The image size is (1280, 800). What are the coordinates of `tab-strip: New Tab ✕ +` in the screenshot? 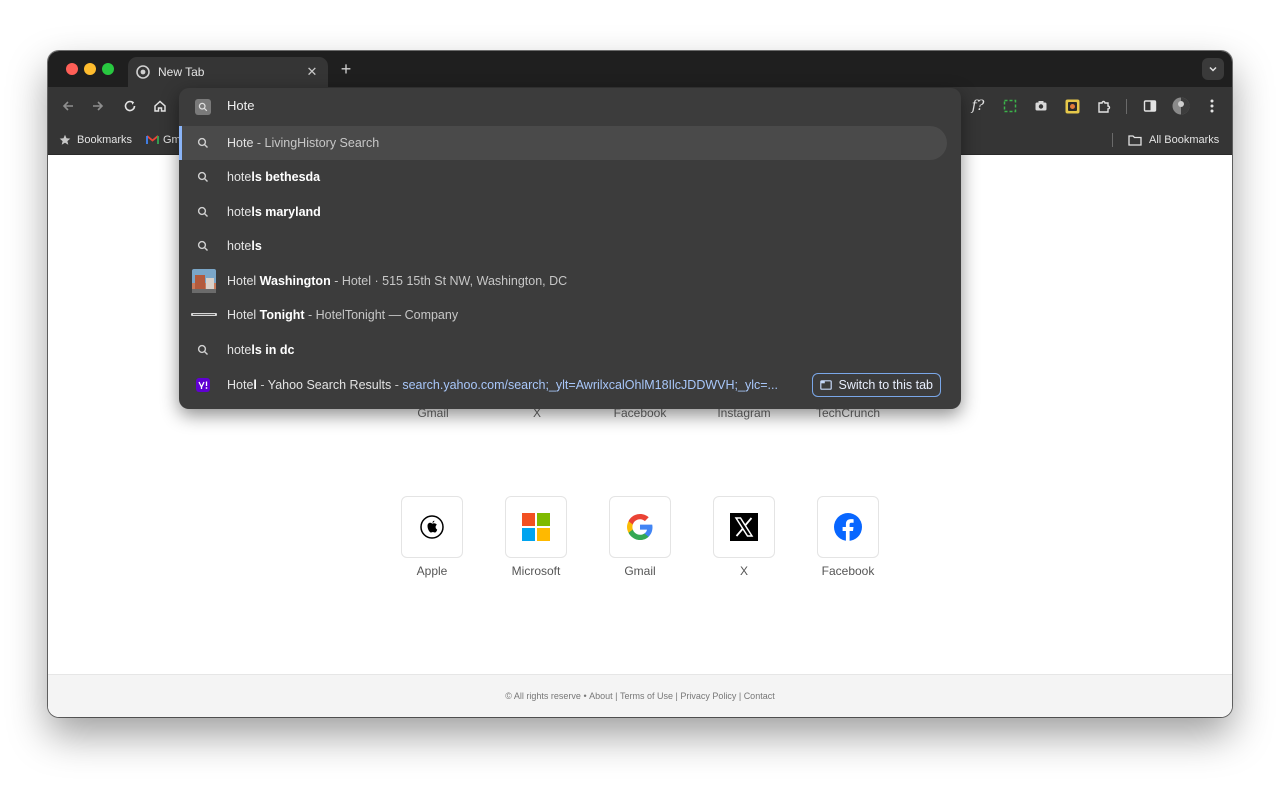 It's located at (640, 69).